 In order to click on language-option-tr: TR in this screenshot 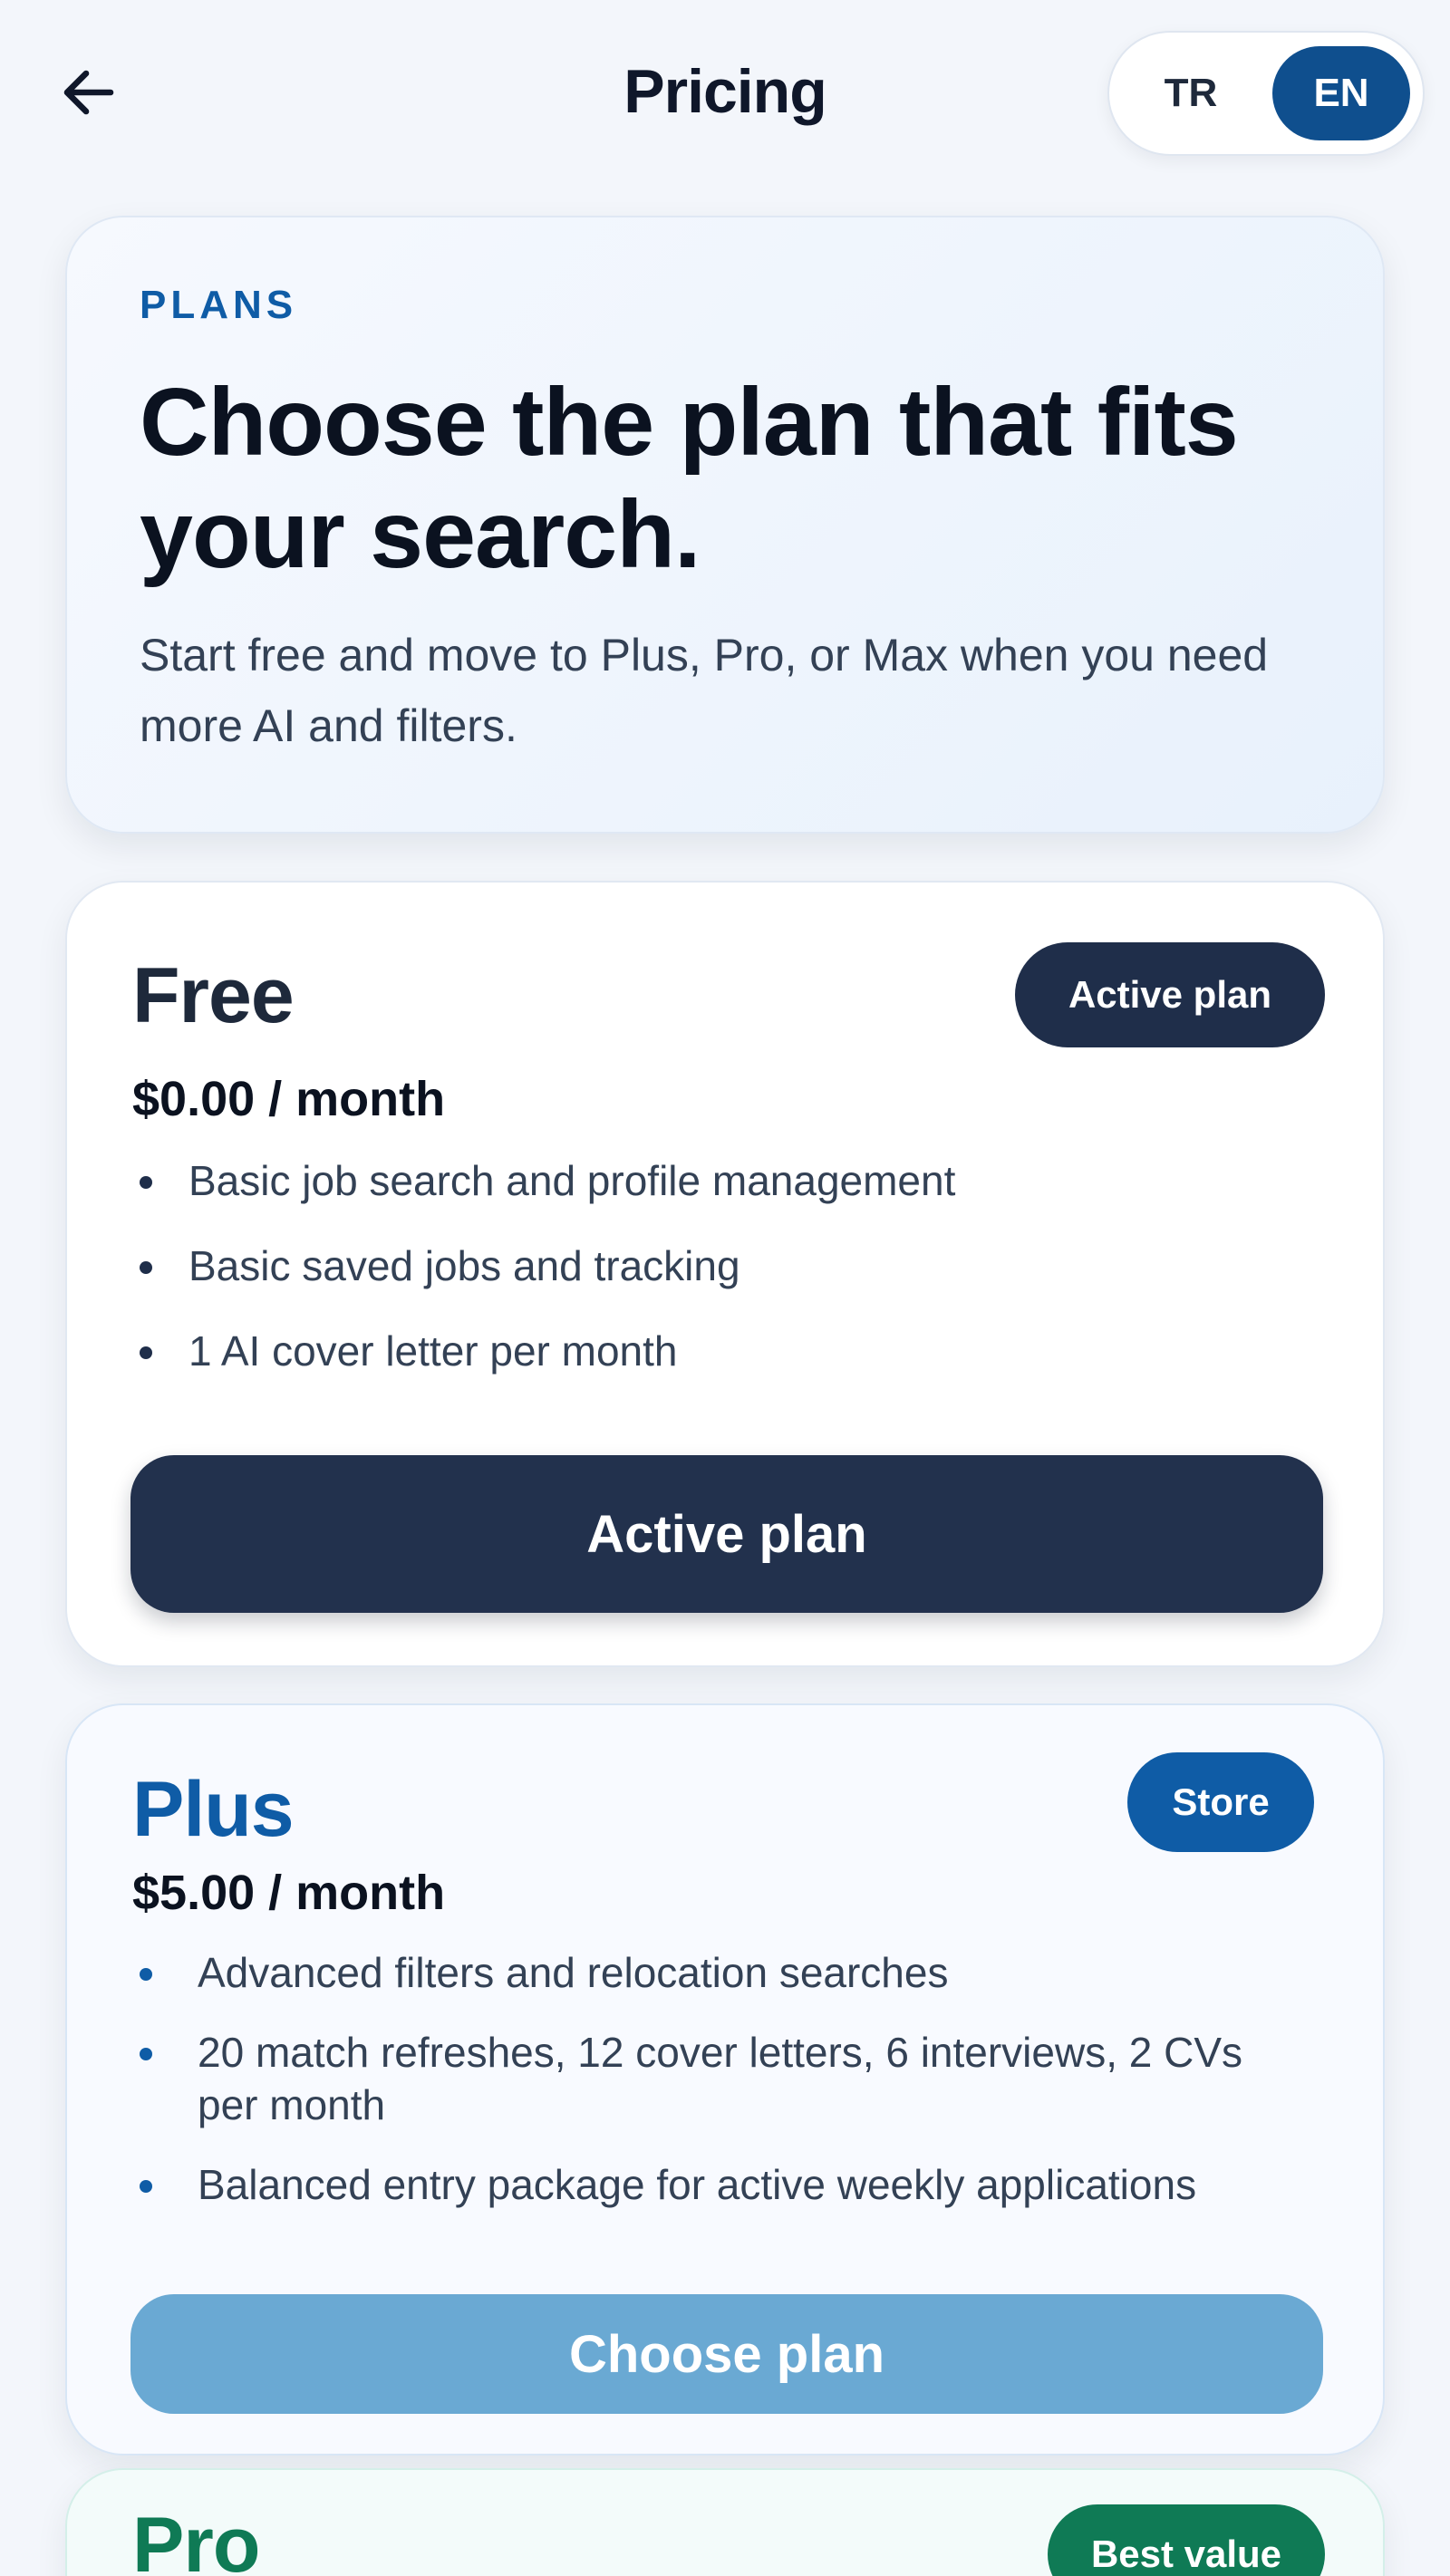, I will do `click(1190, 93)`.